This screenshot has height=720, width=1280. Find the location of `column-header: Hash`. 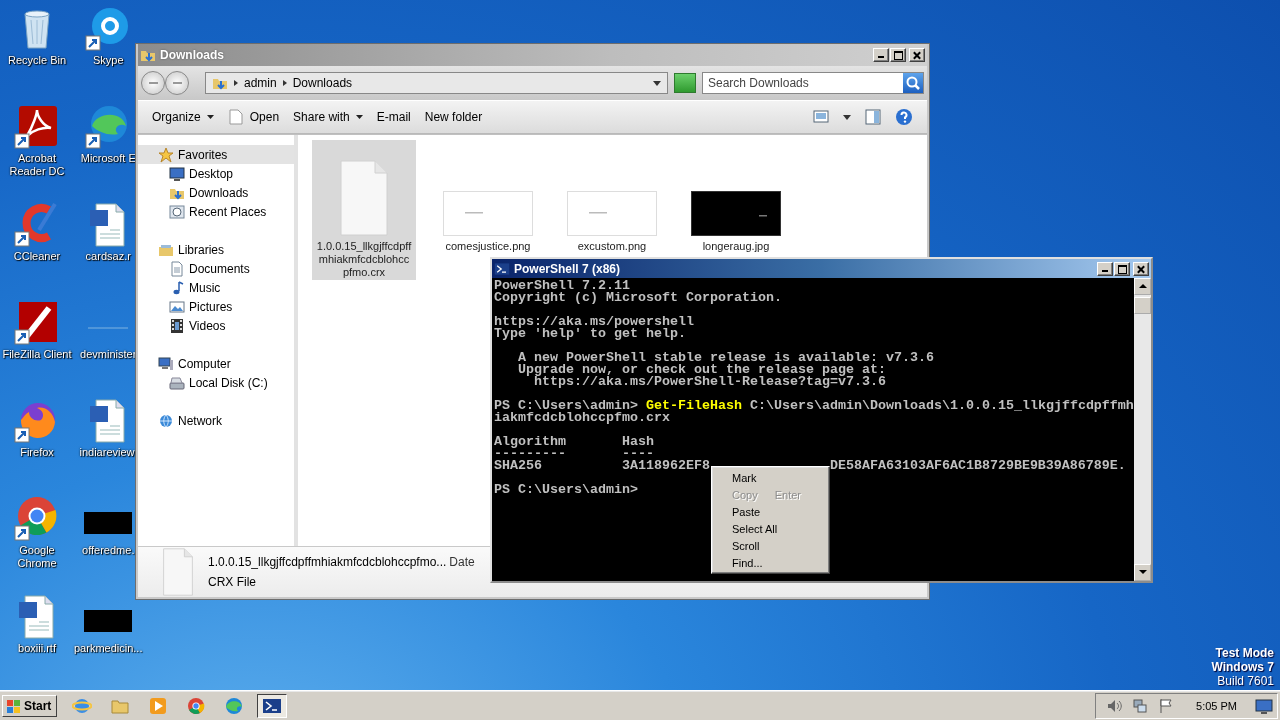

column-header: Hash is located at coordinates (637, 442).